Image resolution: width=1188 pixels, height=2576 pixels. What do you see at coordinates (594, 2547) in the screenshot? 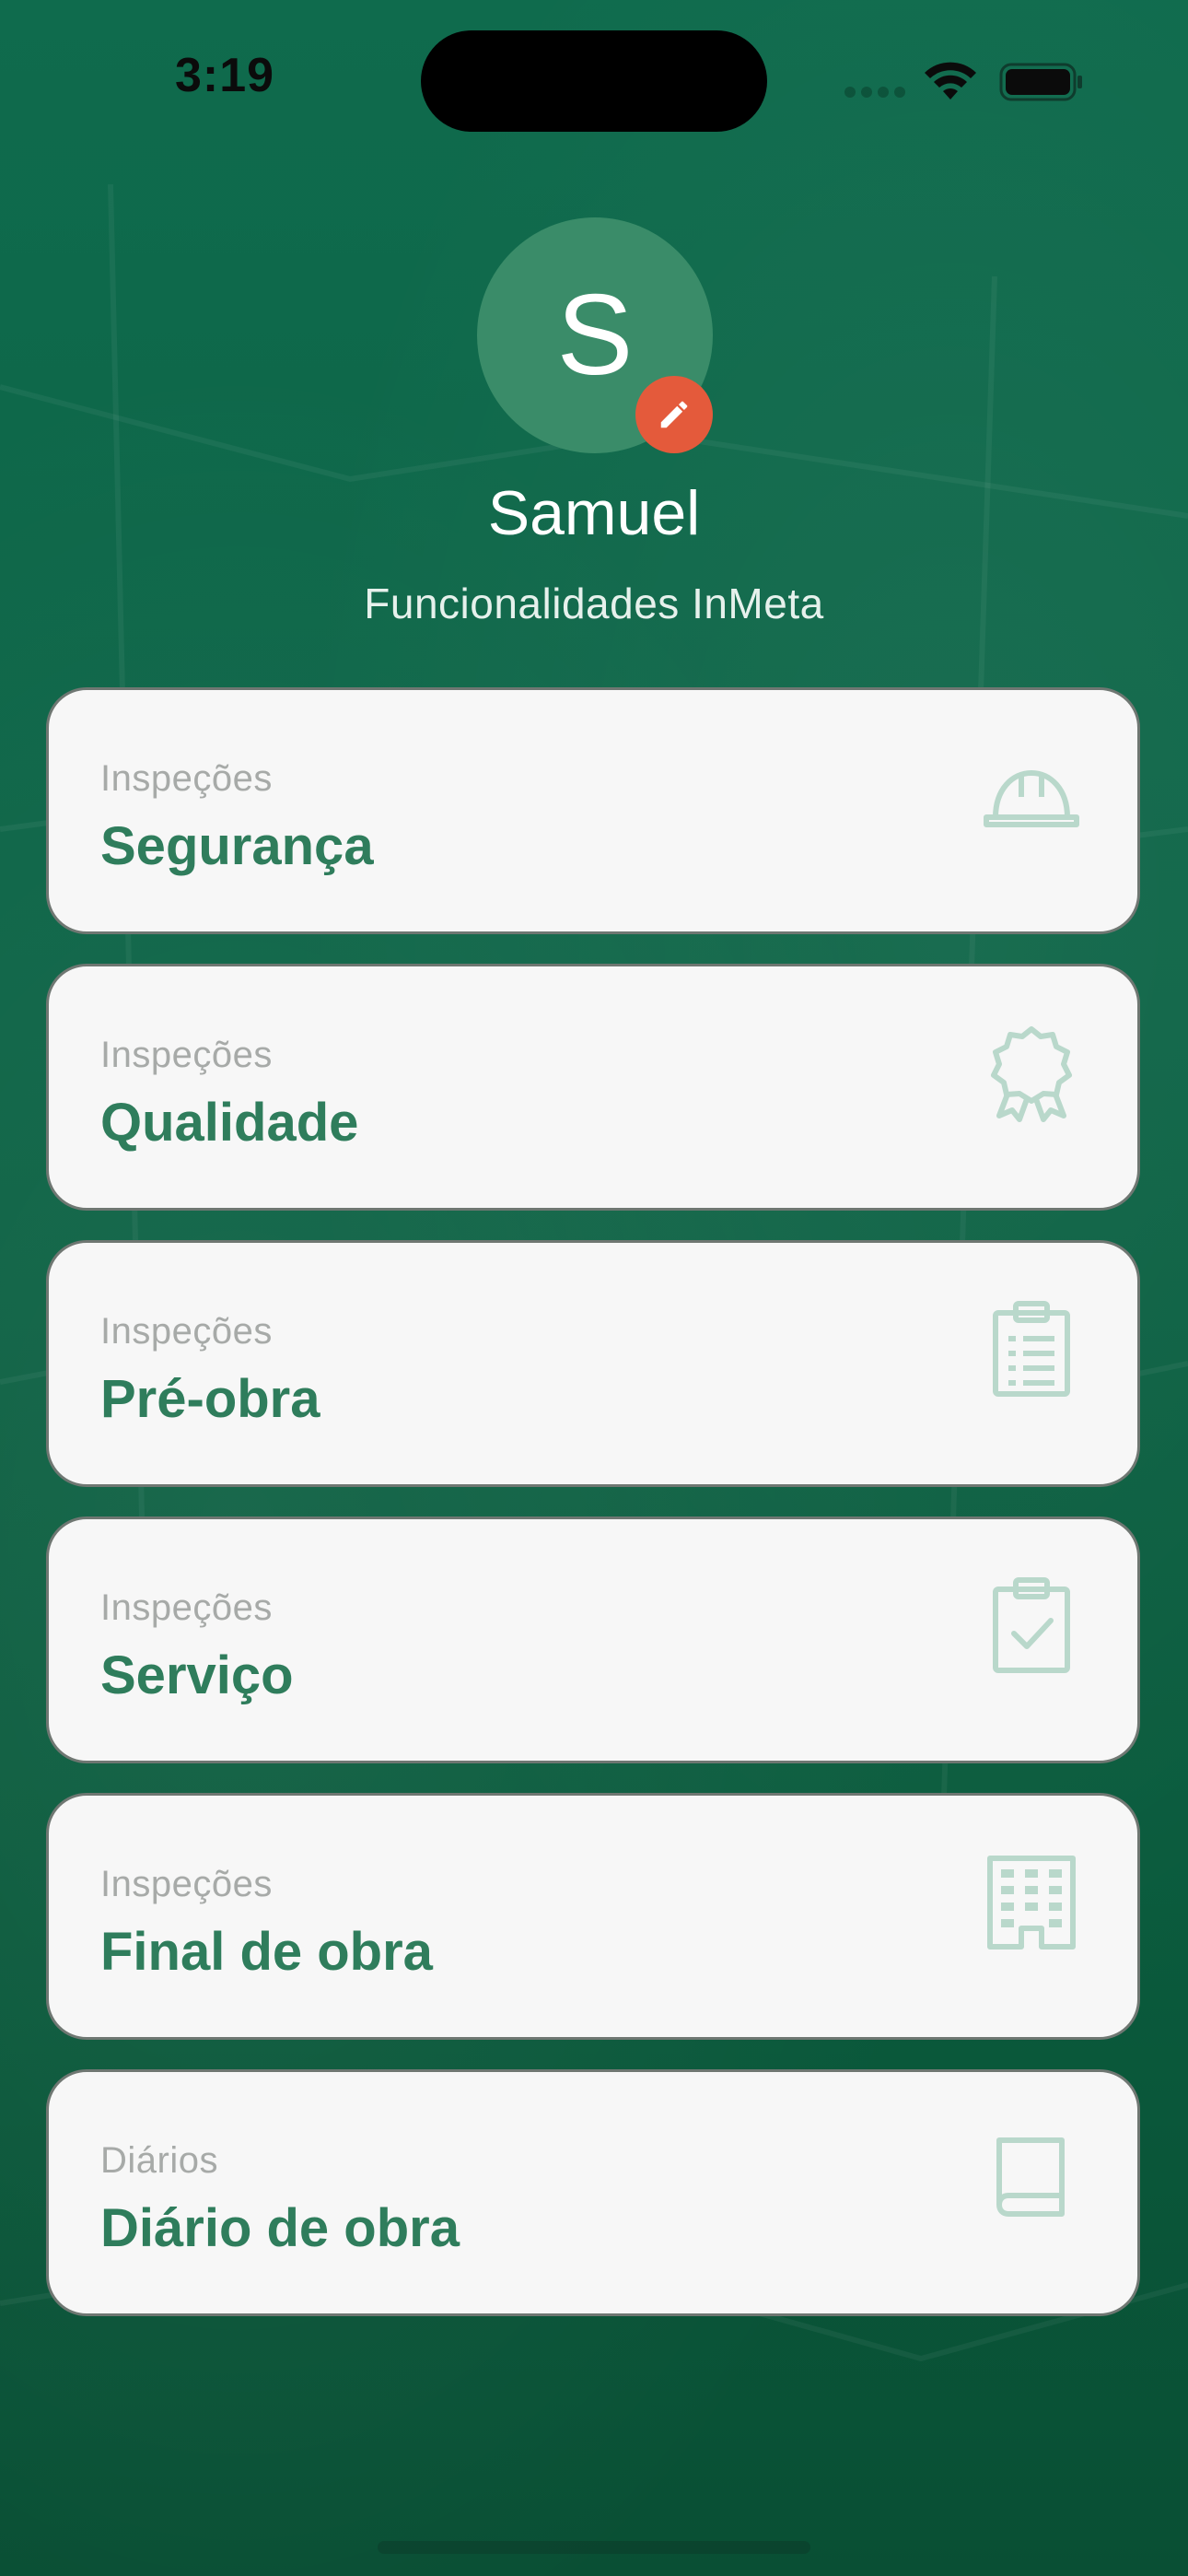
I see `home-indicator` at bounding box center [594, 2547].